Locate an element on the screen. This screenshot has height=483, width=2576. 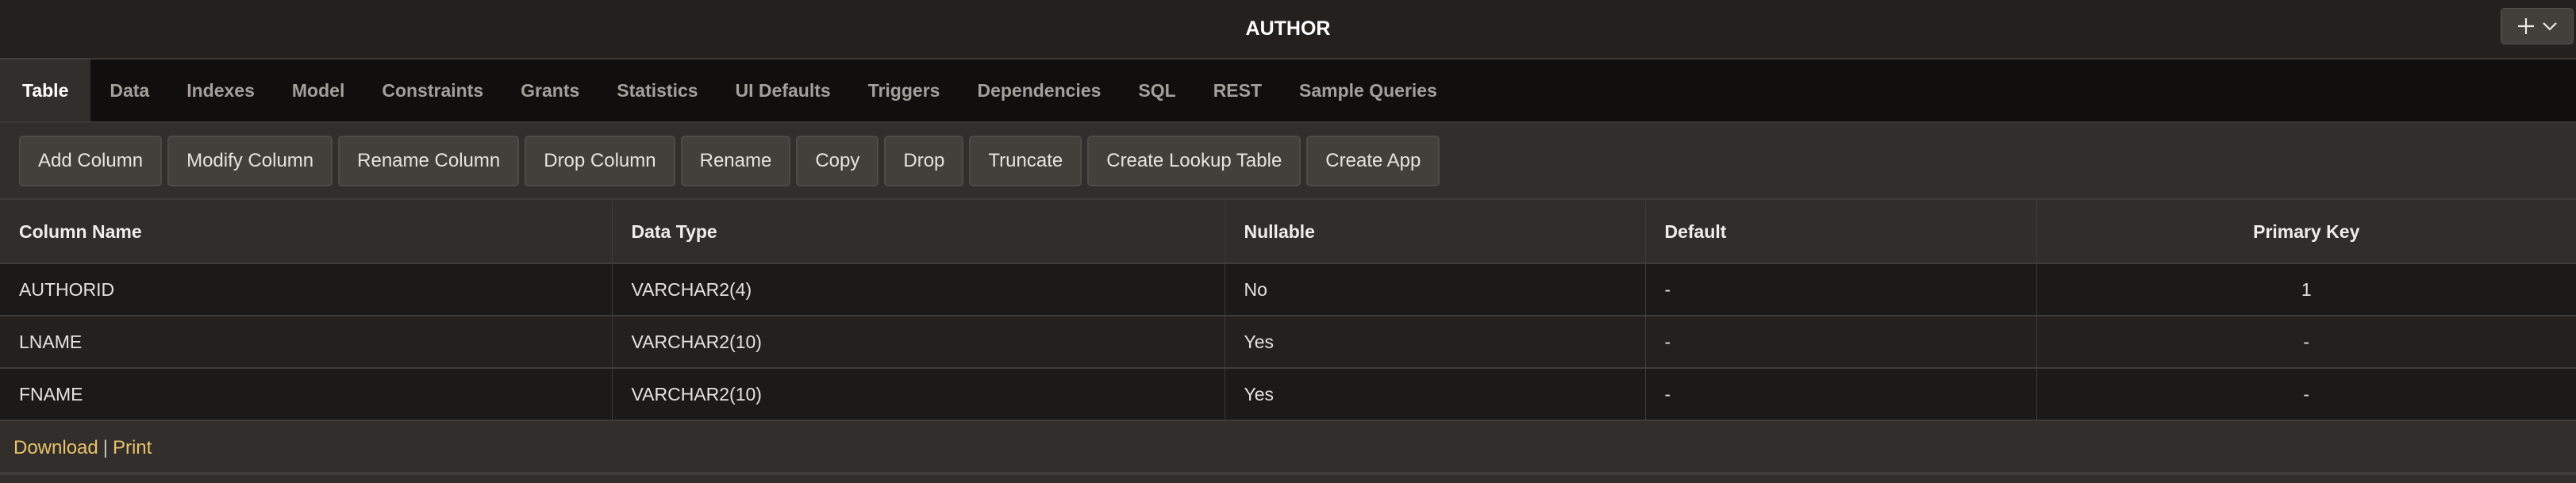
cell-column-name: AUTHORID is located at coordinates (306, 290).